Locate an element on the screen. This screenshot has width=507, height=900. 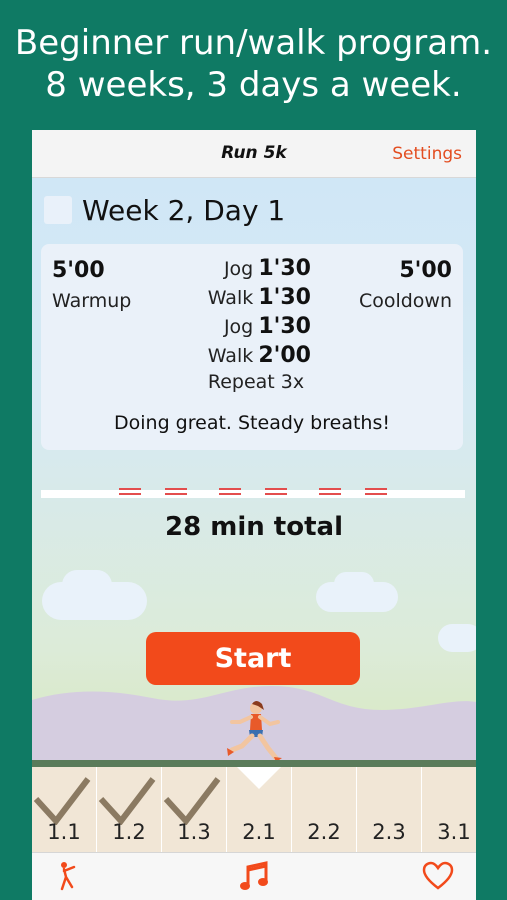
week-tile-2-1: 2.1 is located at coordinates (259, 809).